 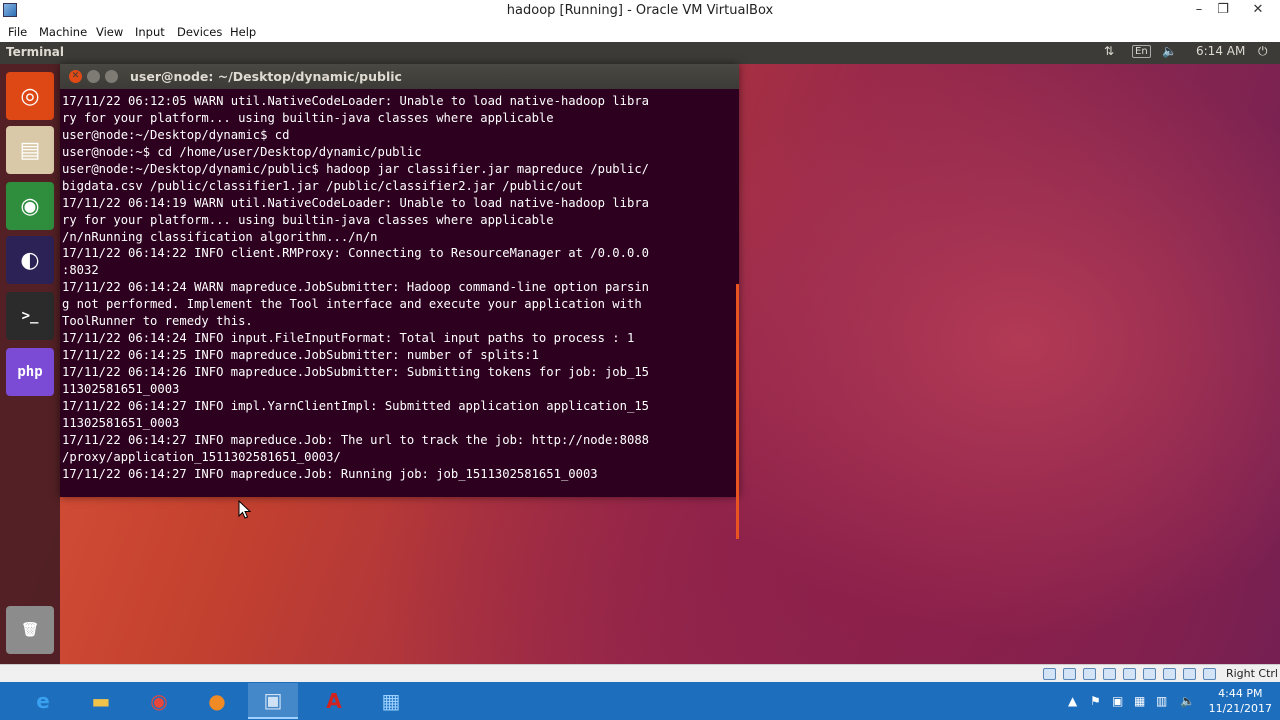 What do you see at coordinates (1240, 701) in the screenshot?
I see `taskbar-clock: 4:44 PM 11/21/2017` at bounding box center [1240, 701].